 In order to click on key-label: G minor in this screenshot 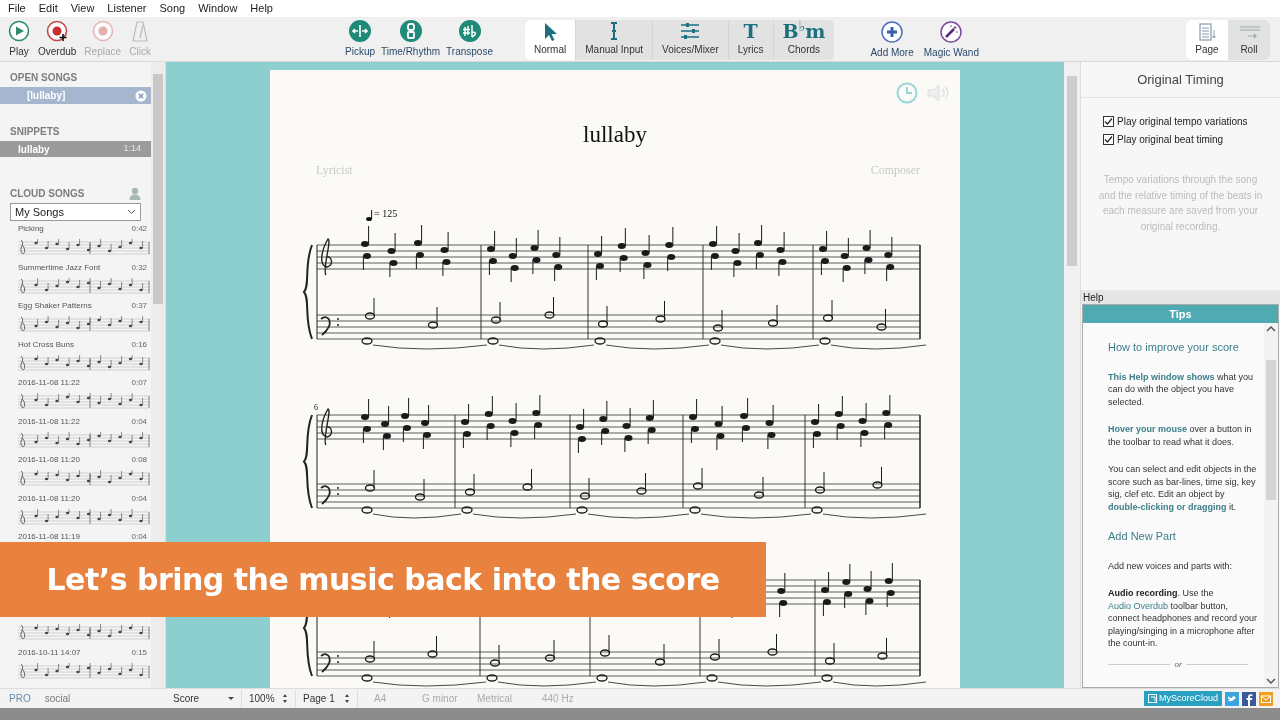, I will do `click(440, 699)`.